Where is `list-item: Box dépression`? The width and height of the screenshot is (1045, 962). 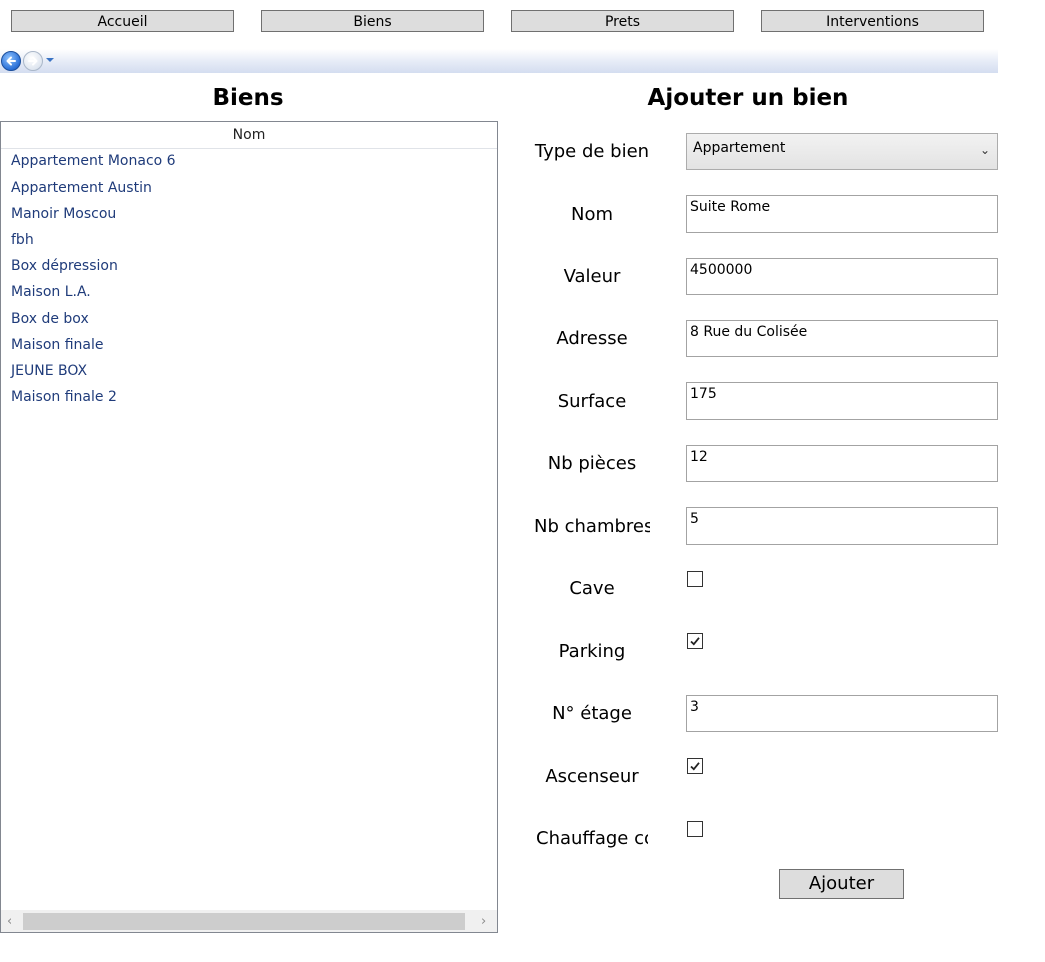 list-item: Box dépression is located at coordinates (64, 266).